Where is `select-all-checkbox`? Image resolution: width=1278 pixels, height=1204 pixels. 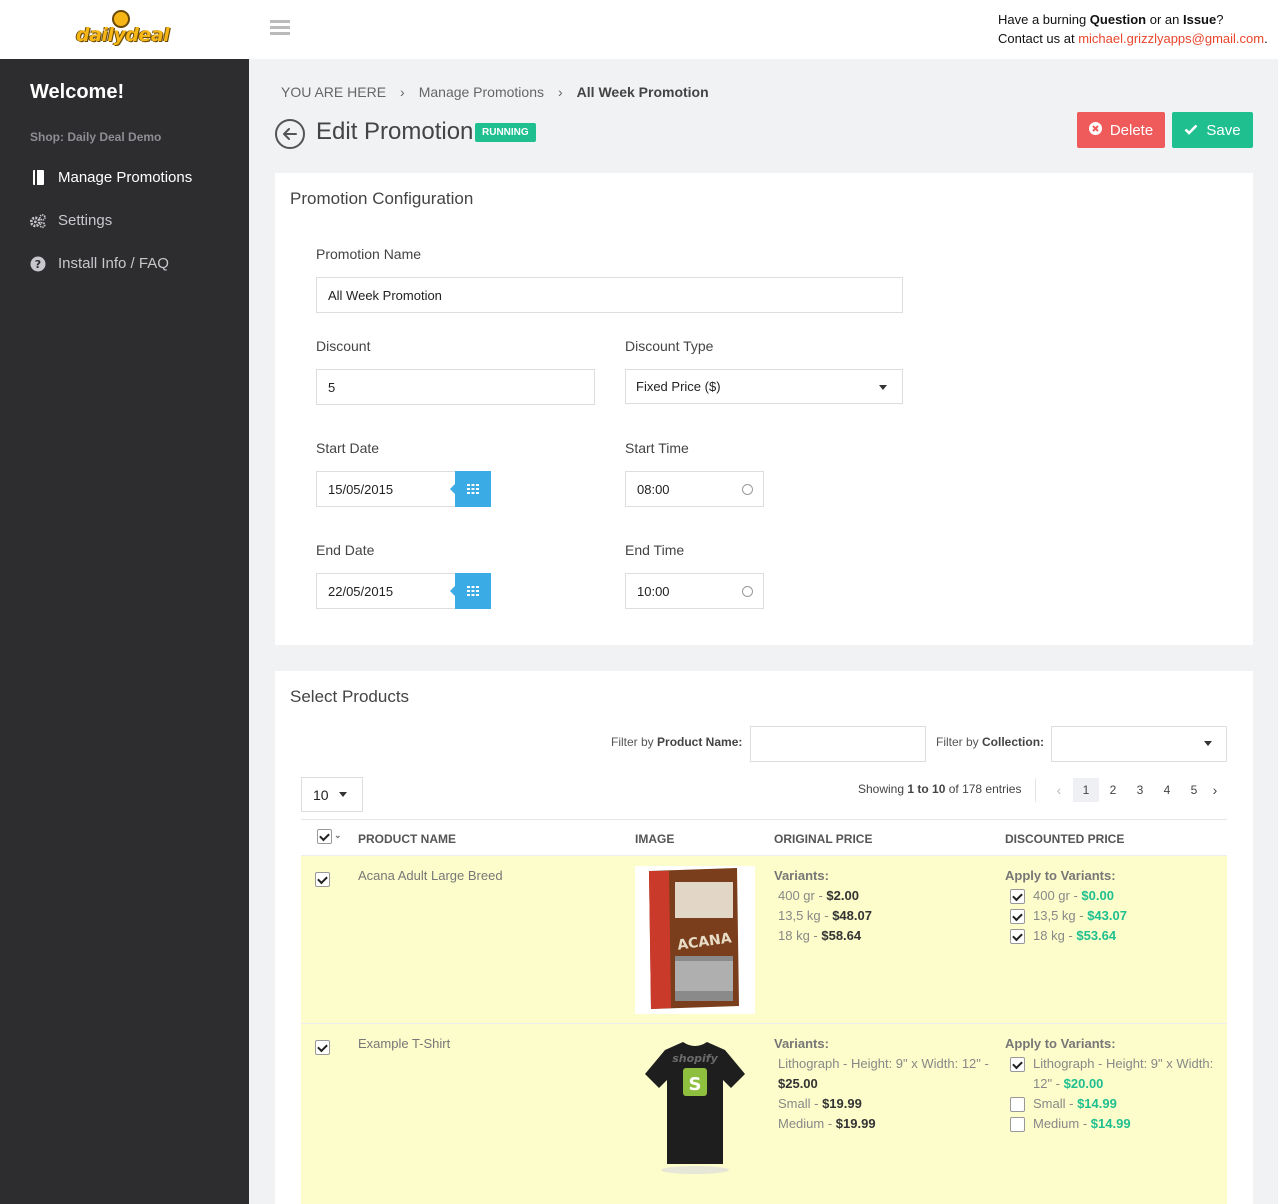 select-all-checkbox is located at coordinates (324, 836).